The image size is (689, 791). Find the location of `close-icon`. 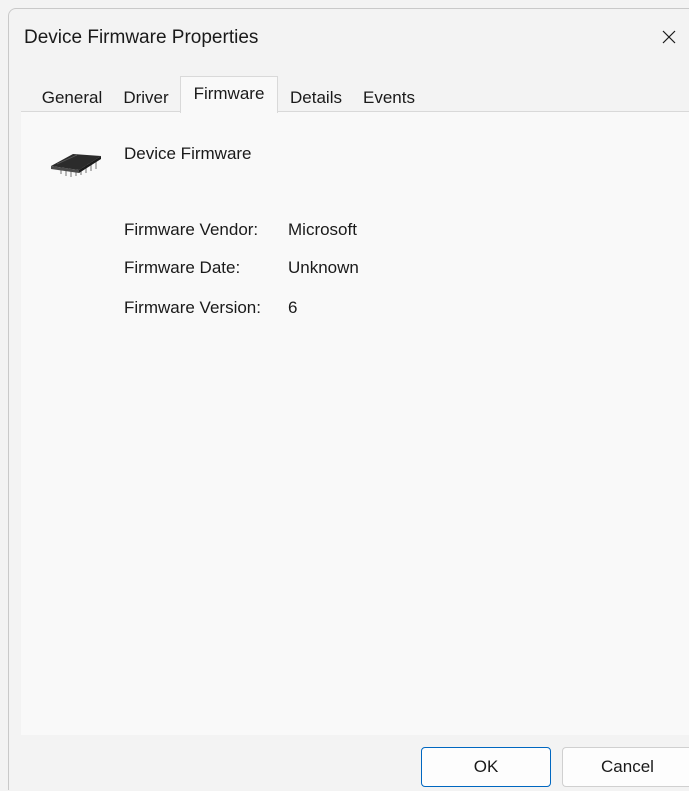

close-icon is located at coordinates (669, 37).